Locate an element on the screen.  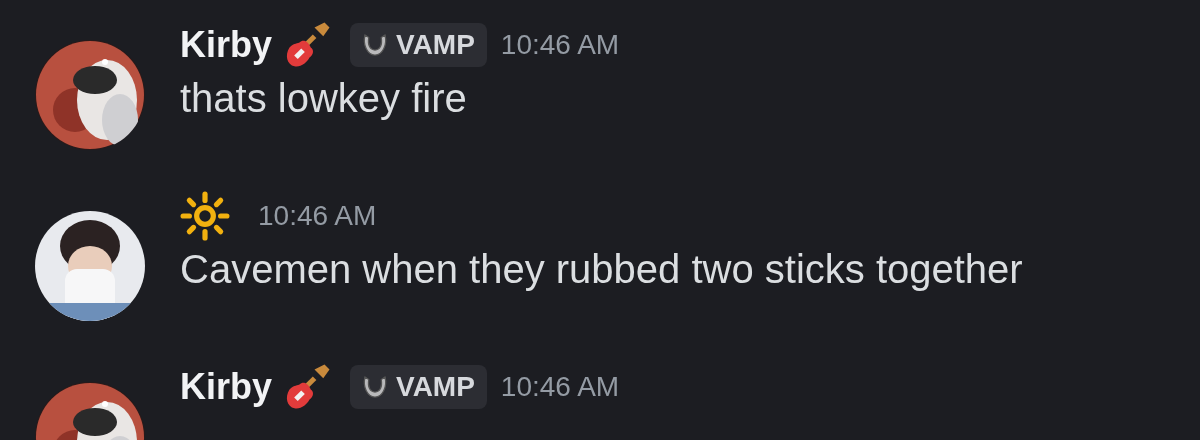
message-text: thats lowkey fire is located at coordinates (324, 98).